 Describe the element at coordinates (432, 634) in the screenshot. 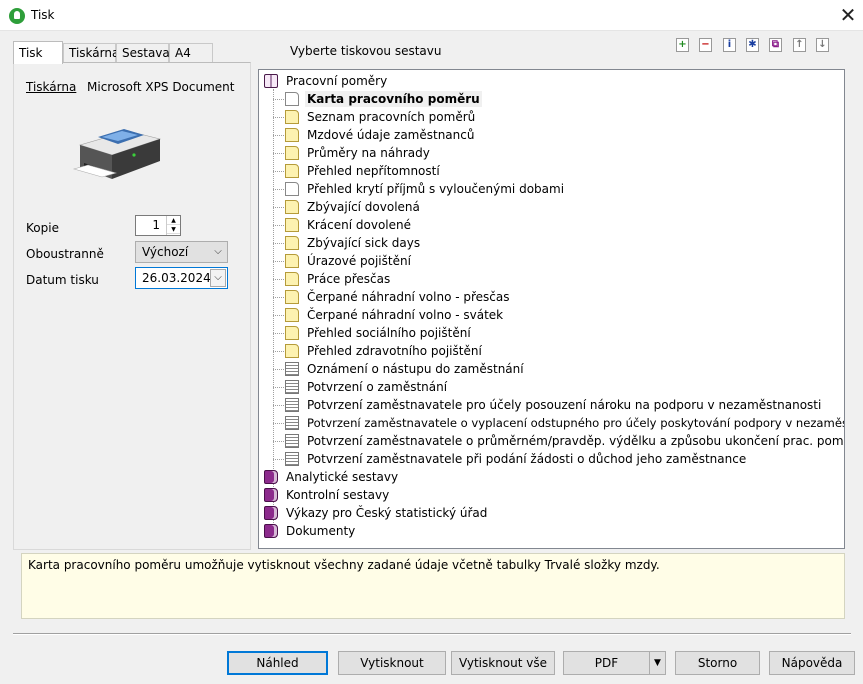

I see `divider` at that location.